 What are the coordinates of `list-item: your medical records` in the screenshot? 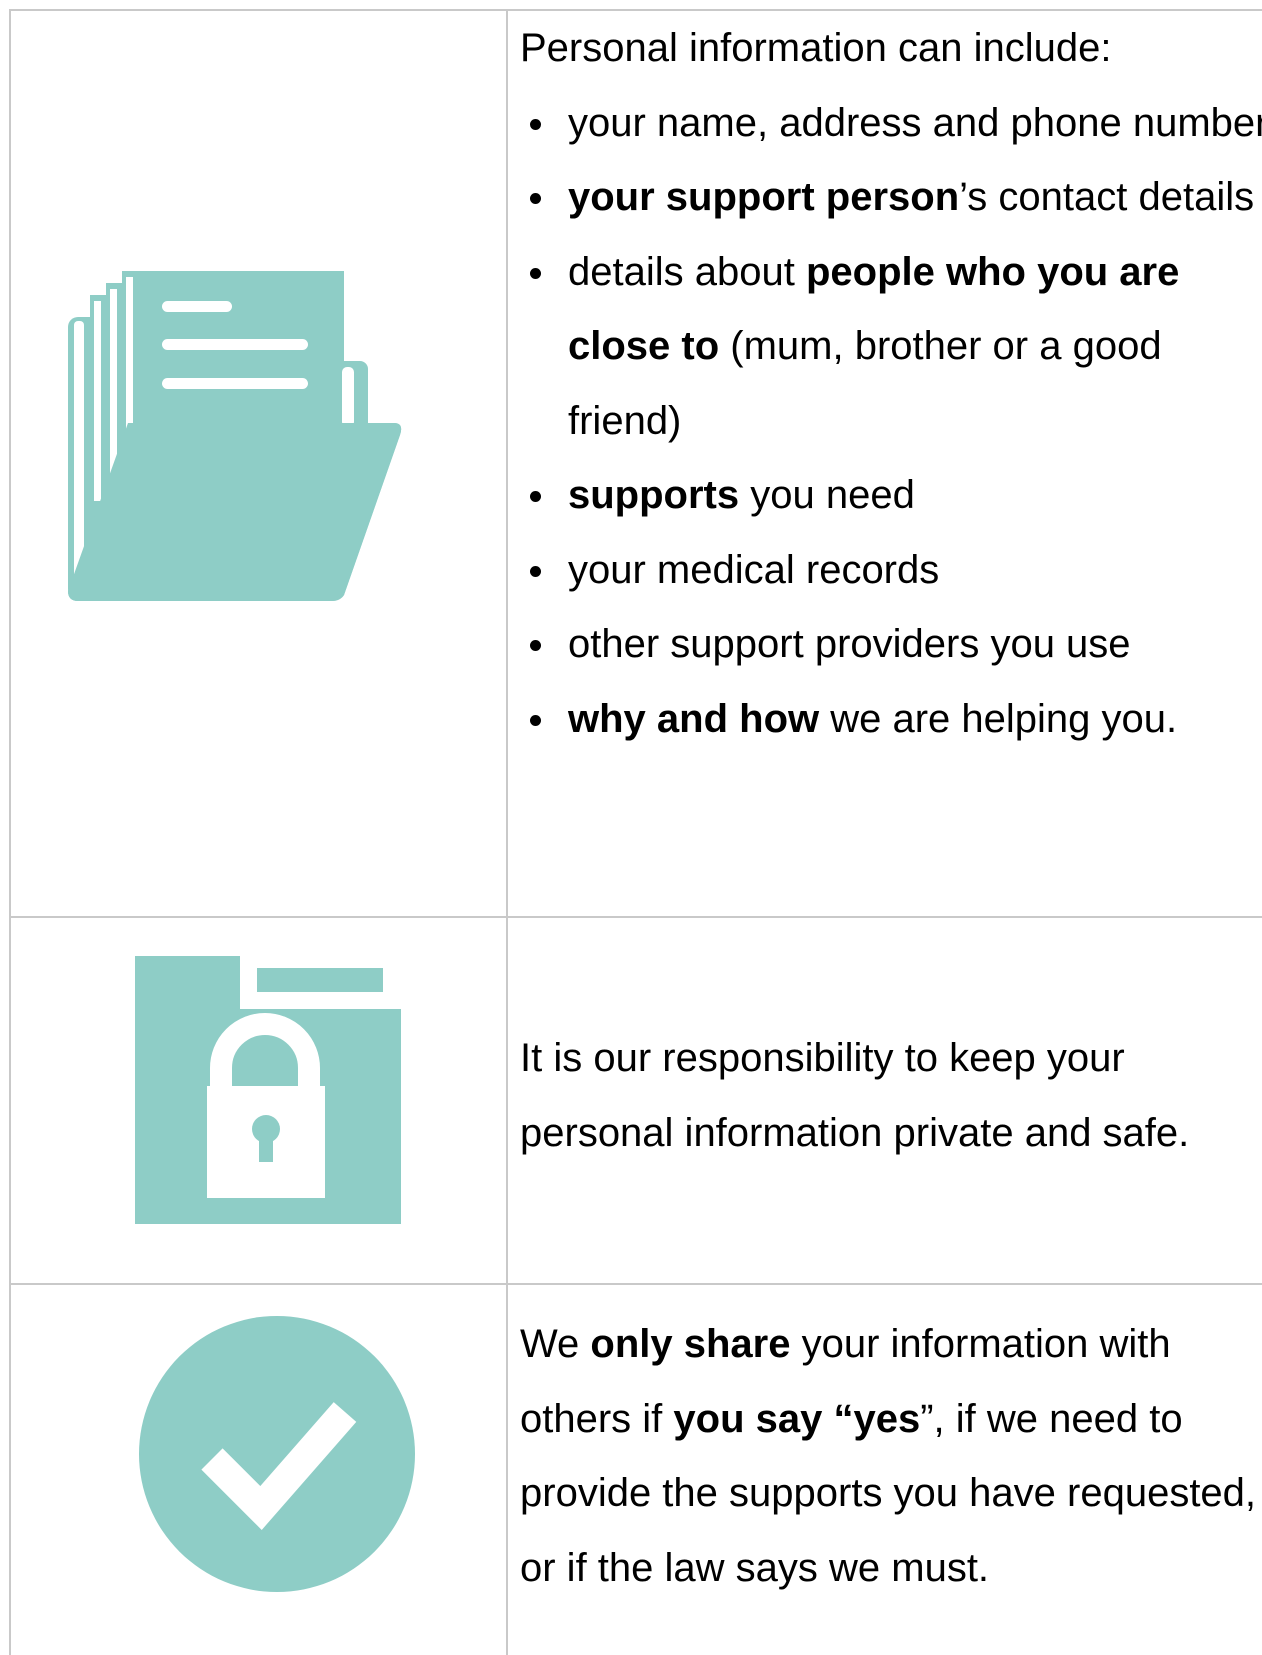 It's located at (891, 570).